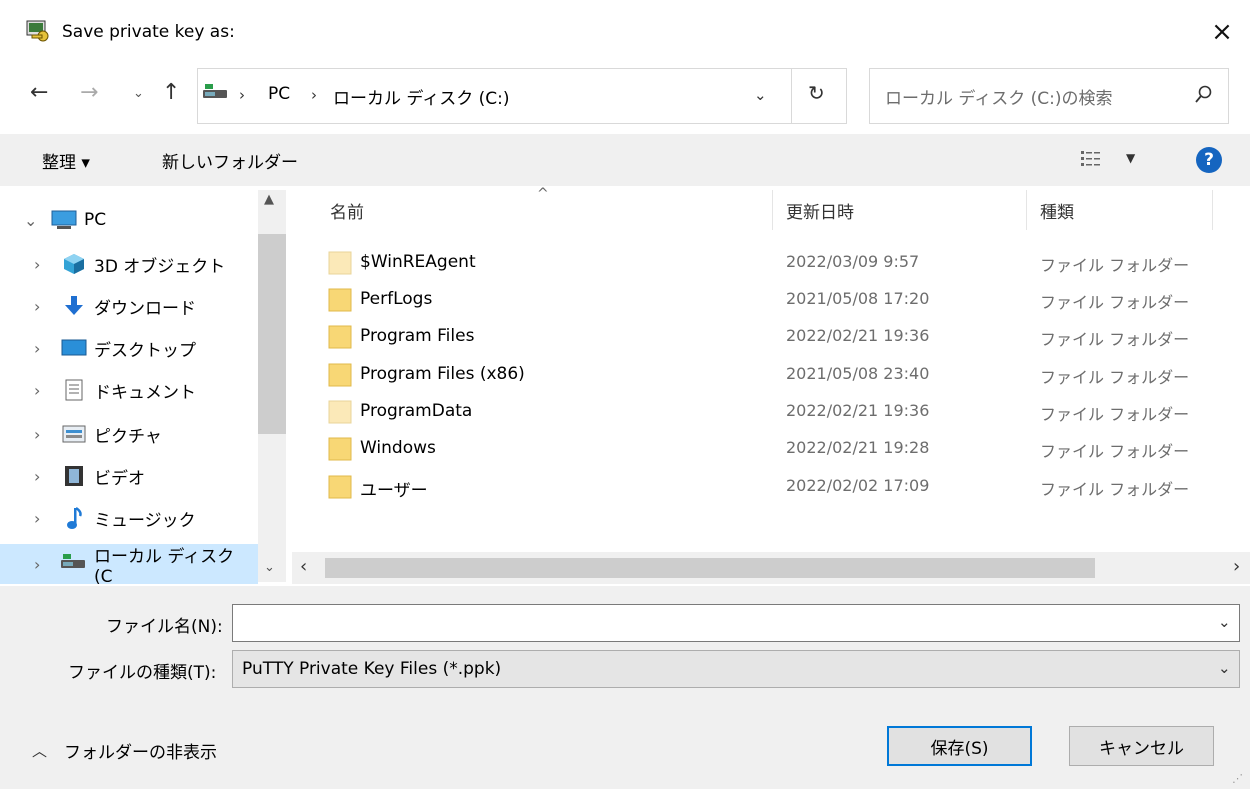  What do you see at coordinates (736, 623) in the screenshot?
I see `filename-field` at bounding box center [736, 623].